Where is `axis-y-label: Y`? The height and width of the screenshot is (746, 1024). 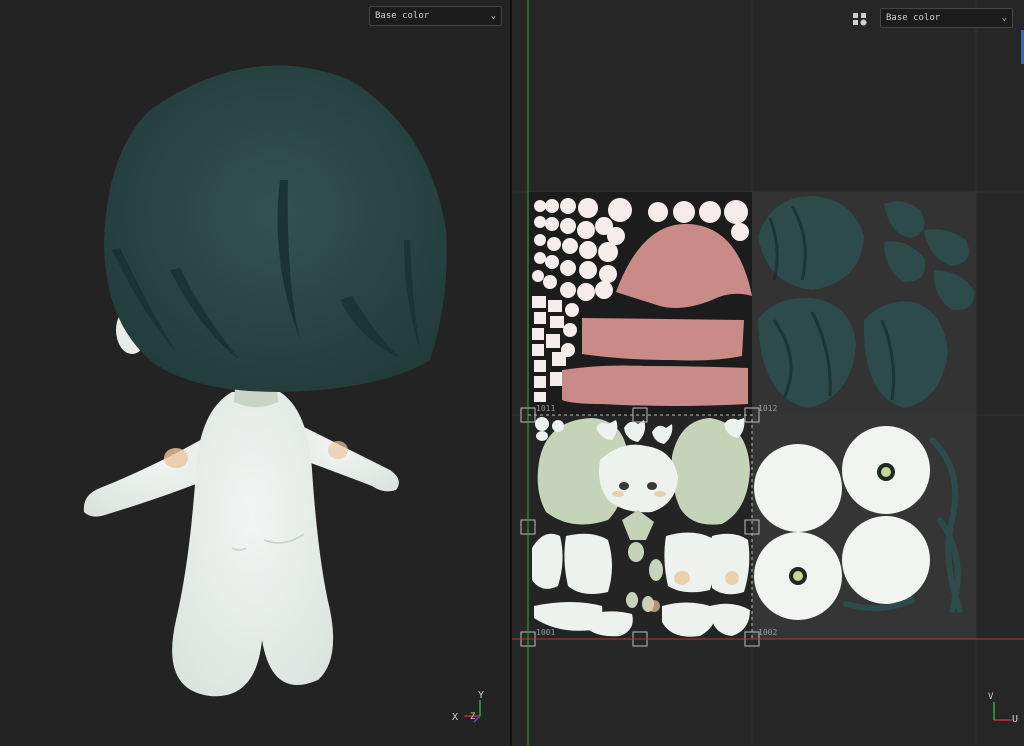 axis-y-label: Y is located at coordinates (481, 695).